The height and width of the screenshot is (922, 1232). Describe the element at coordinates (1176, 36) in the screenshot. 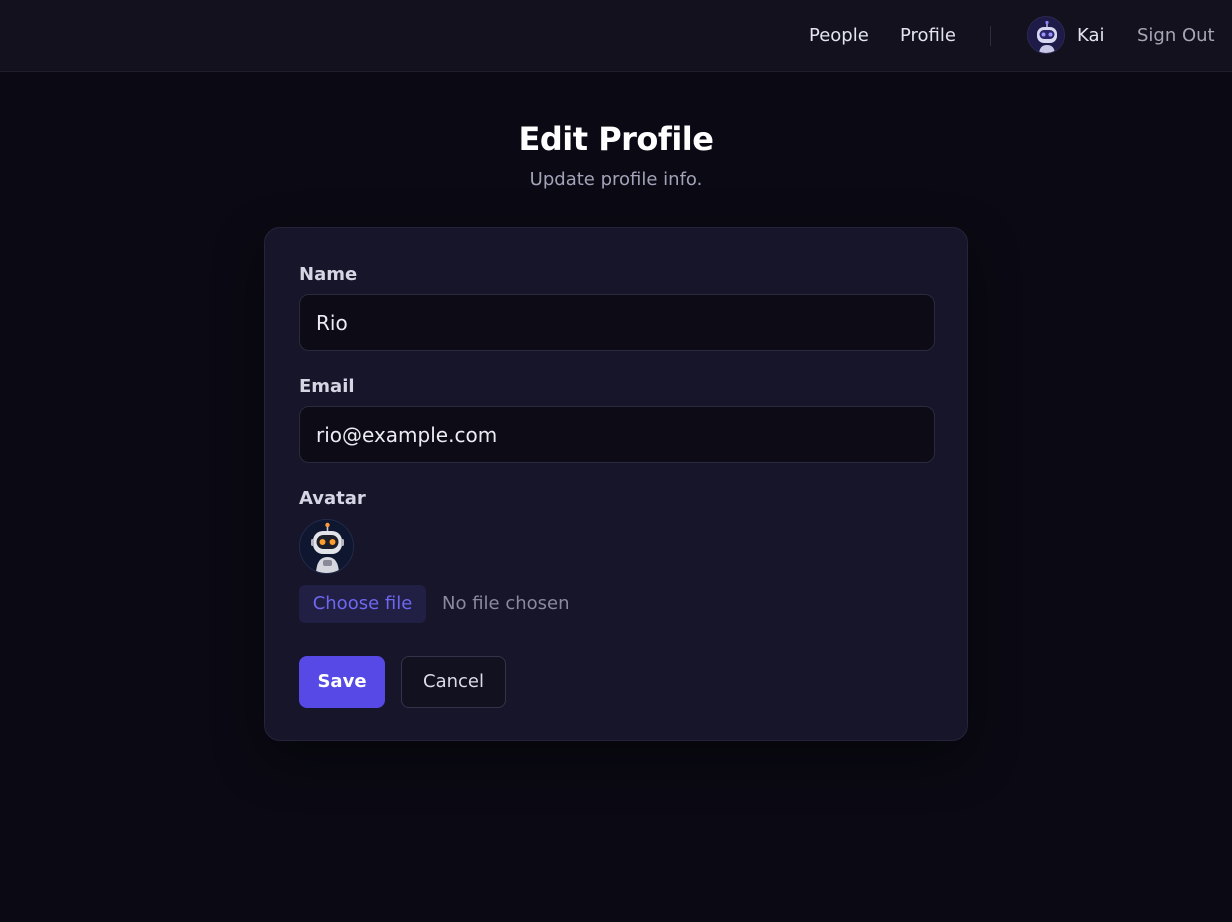

I see `sign-out-link: Sign Out` at that location.